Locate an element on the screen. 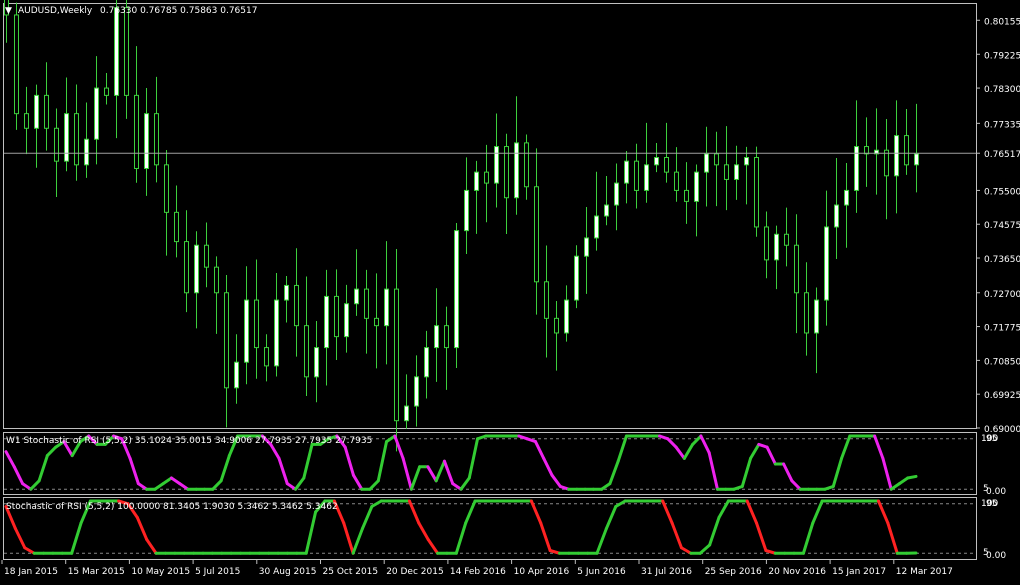  ind2-axis-bottom: 0.00 is located at coordinates (996, 556).